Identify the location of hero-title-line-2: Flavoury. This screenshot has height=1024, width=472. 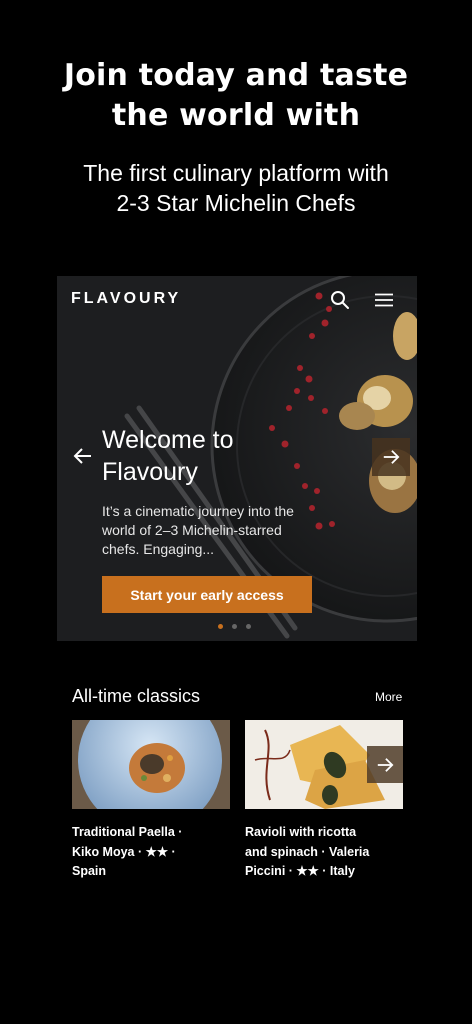
(150, 472).